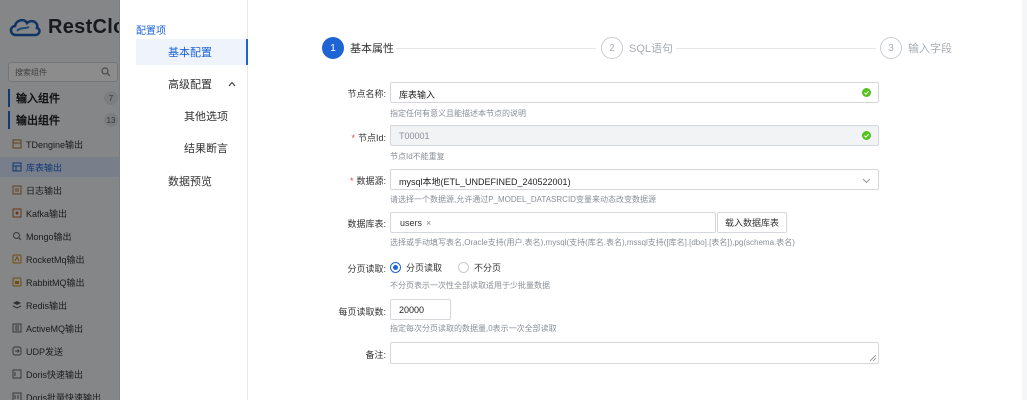 Image resolution: width=1027 pixels, height=400 pixels. What do you see at coordinates (375, 355) in the screenshot?
I see `remark-label: 备注:` at bounding box center [375, 355].